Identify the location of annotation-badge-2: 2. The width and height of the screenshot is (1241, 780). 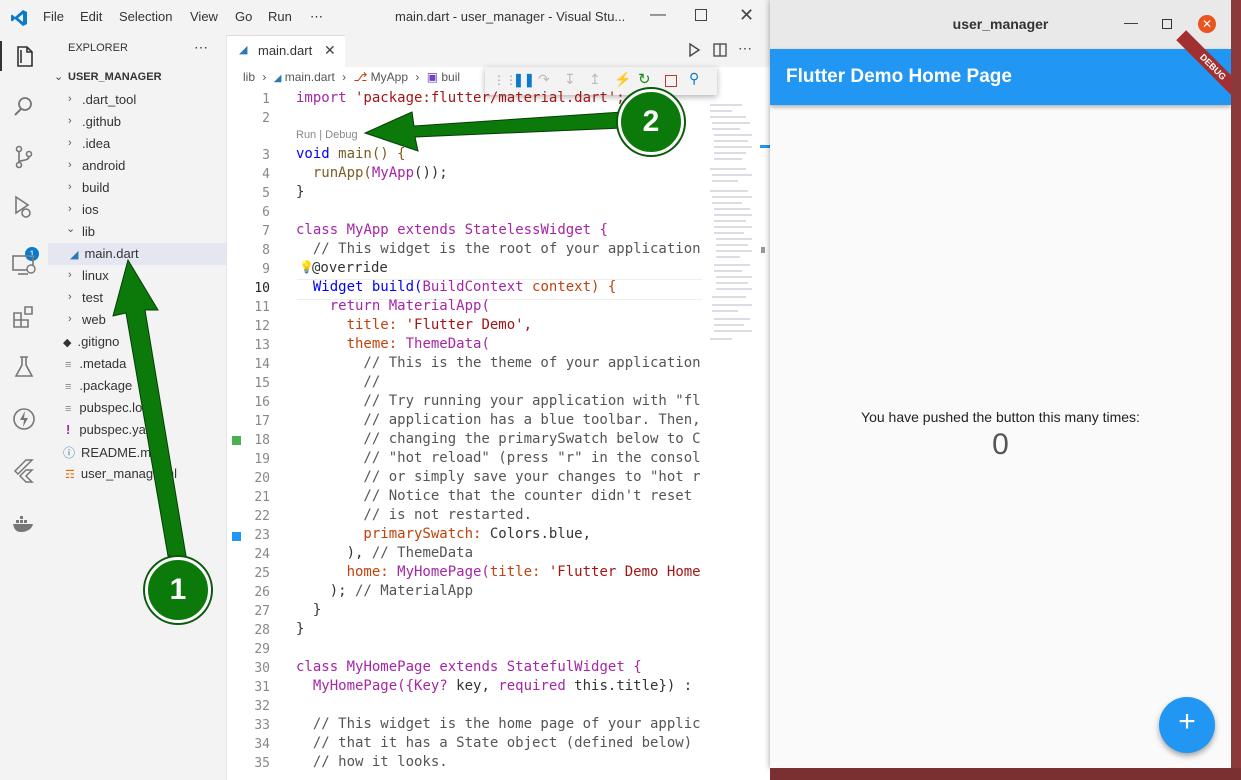
(651, 122).